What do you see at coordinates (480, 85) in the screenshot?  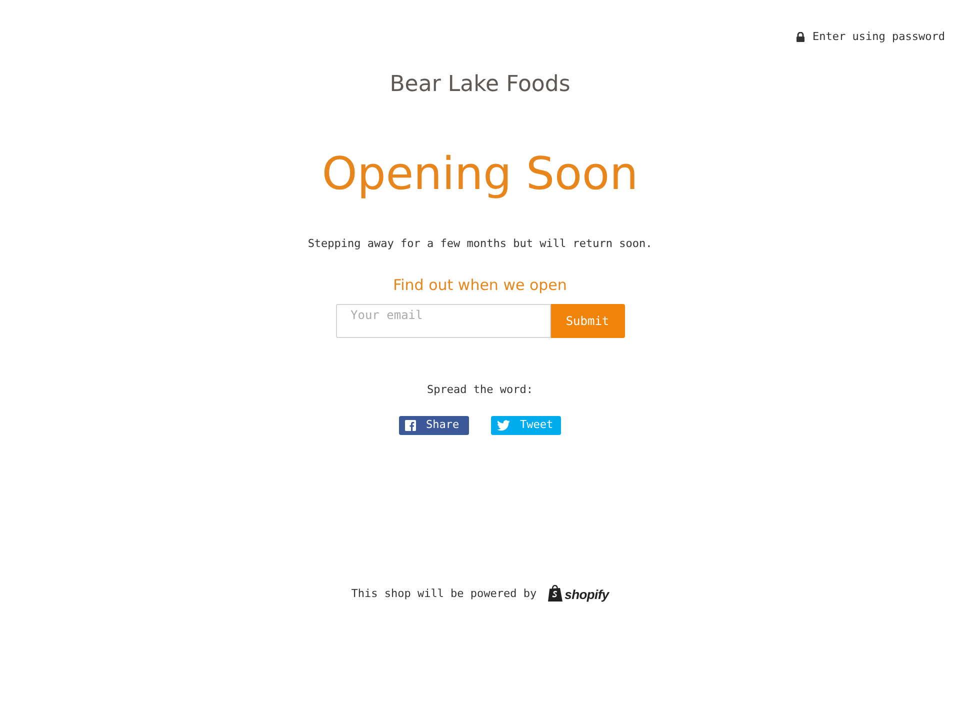 I see `store-name: Bear Lake Foods` at bounding box center [480, 85].